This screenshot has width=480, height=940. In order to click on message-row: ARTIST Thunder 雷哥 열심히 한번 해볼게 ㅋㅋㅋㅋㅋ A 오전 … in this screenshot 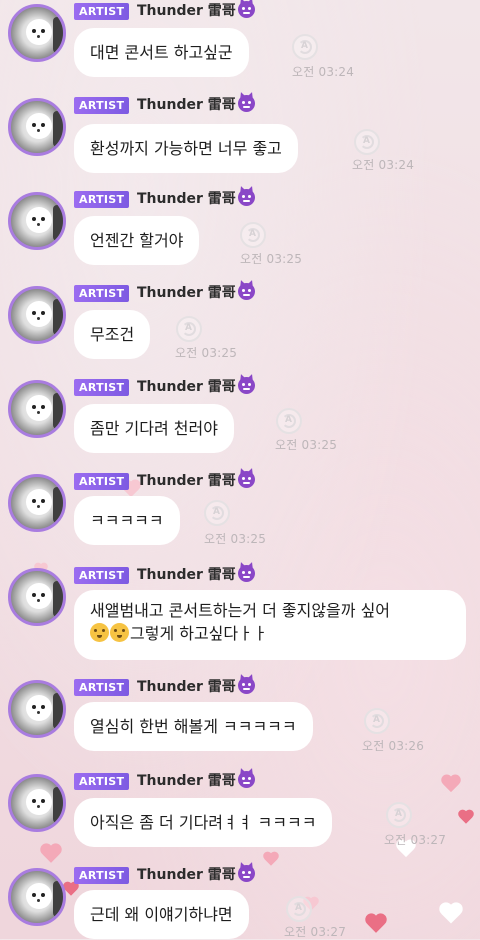, I will do `click(240, 723)`.